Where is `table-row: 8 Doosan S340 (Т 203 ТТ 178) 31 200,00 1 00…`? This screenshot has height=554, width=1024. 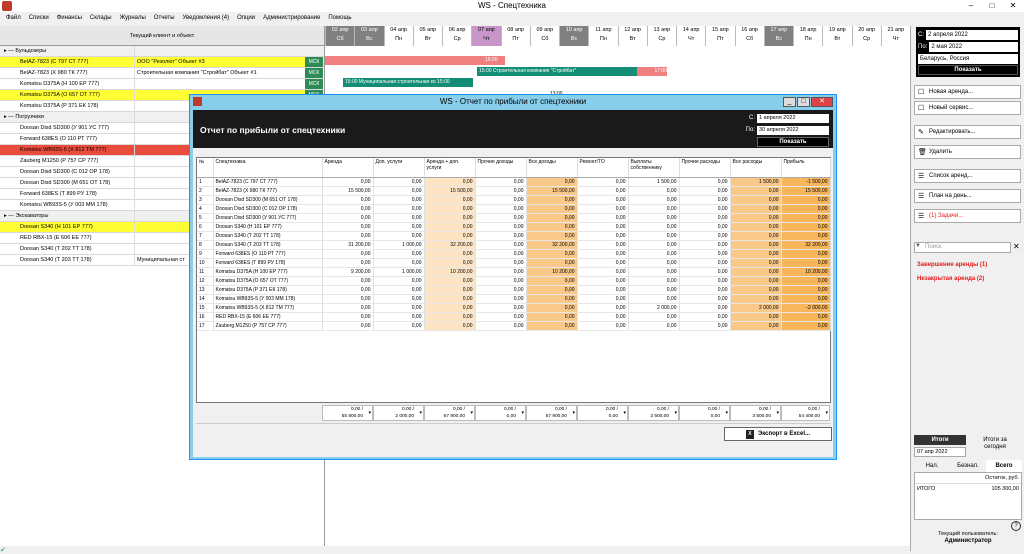 table-row: 8 Doosan S340 (Т 203 ТТ 178) 31 200,00 1 00… is located at coordinates (514, 245).